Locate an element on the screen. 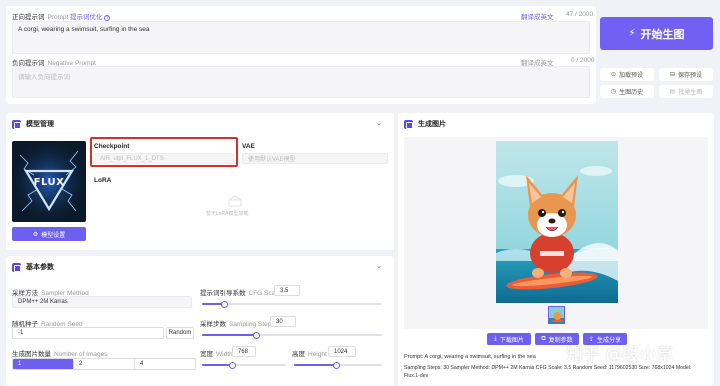  height-label: 高度 Height is located at coordinates (309, 354).